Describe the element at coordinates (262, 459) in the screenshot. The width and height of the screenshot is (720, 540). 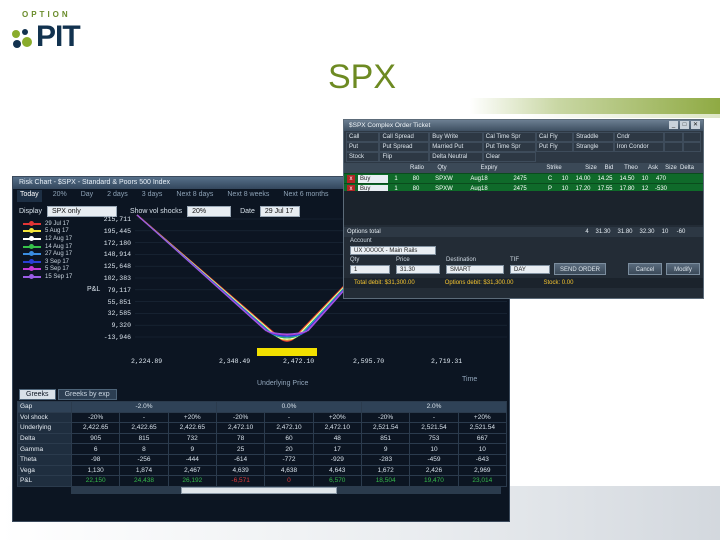
I see `table-row: Theta -98 -256 -444 -614 -772 -929 -283 -459 -643` at that location.